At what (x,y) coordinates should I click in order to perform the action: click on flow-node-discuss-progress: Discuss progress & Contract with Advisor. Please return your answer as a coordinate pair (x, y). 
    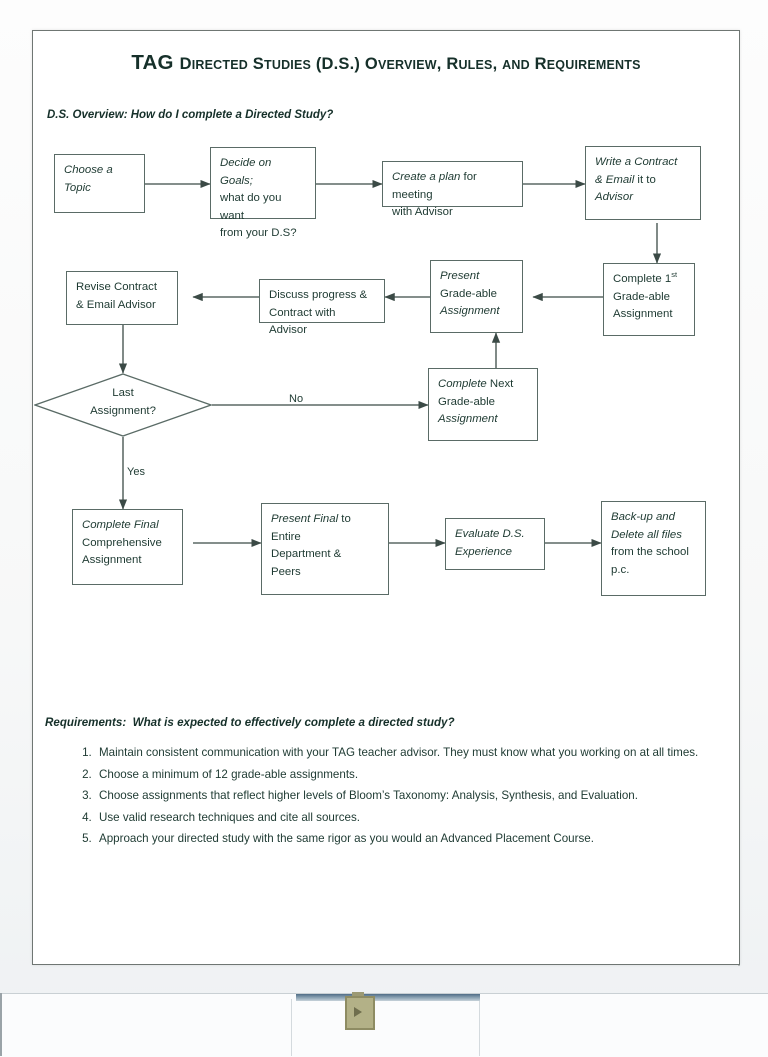
    Looking at the image, I should click on (322, 307).